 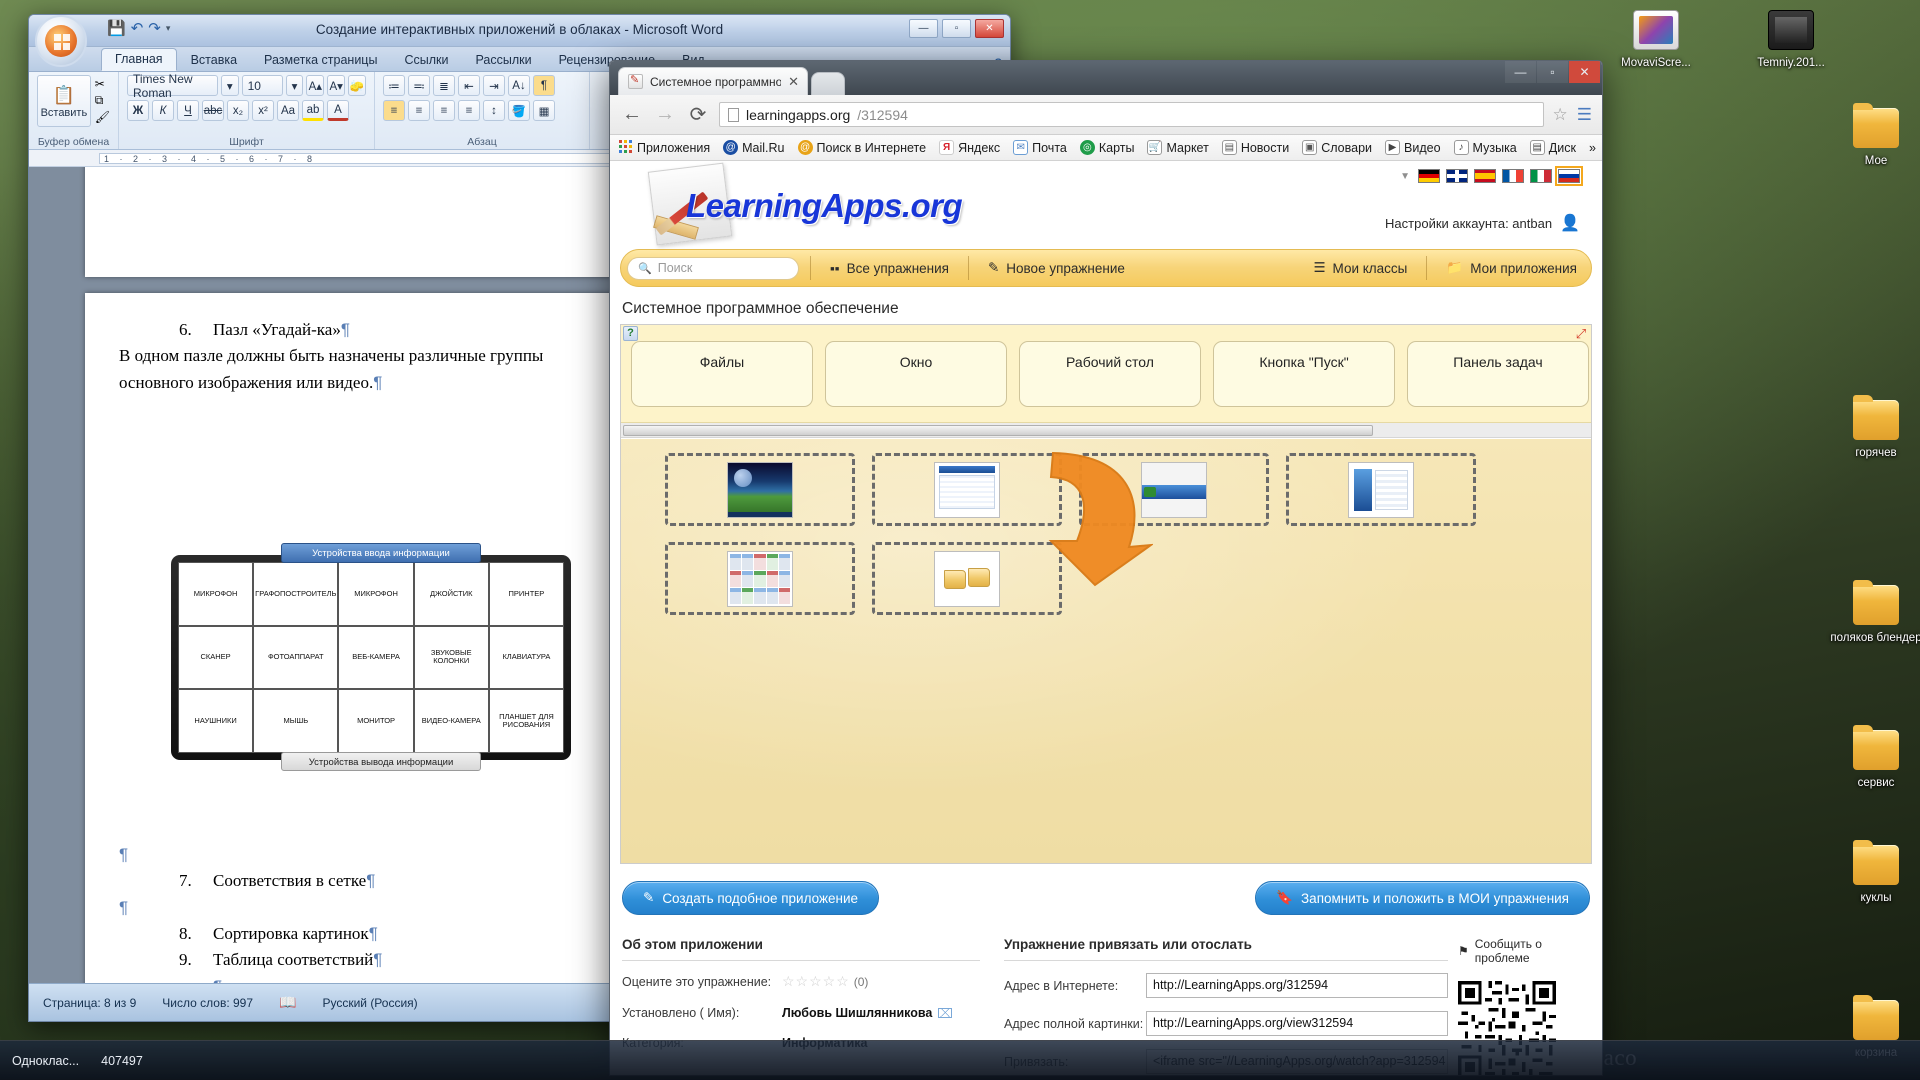 I want to click on bookmark-maps: ◎ Карты, so click(x=1106, y=147).